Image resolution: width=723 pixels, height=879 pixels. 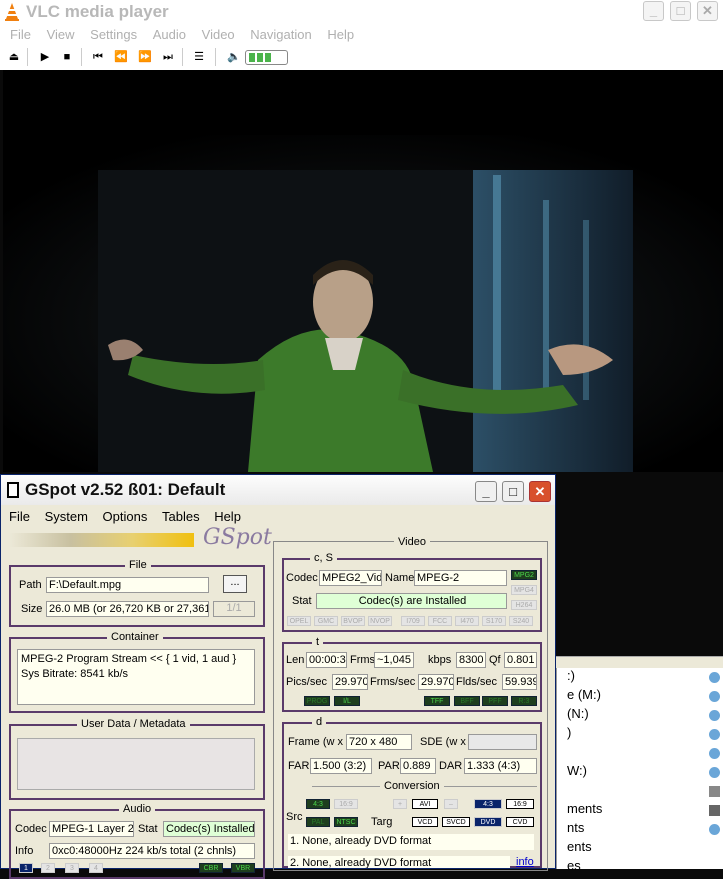 I want to click on vlc-cone-icon, so click(x=12, y=12).